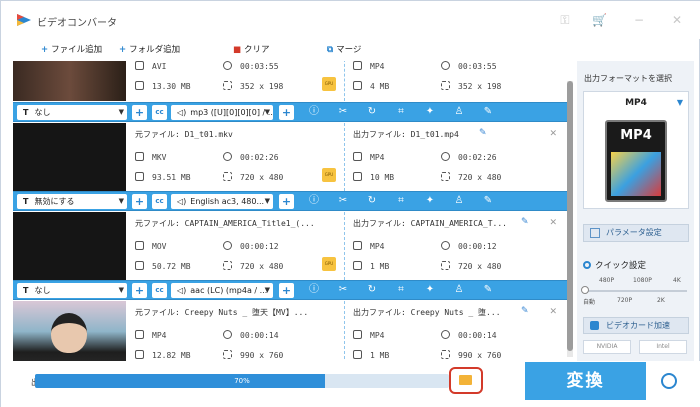  Describe the element at coordinates (222, 201) in the screenshot. I see `audio-select: ◁) English ac3, 480... ▼` at that location.